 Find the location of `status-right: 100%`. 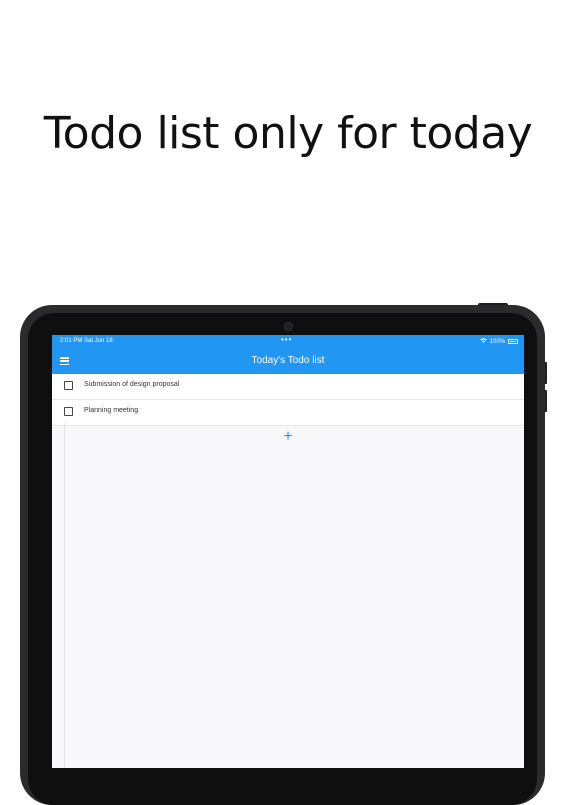

status-right: 100% is located at coordinates (498, 341).